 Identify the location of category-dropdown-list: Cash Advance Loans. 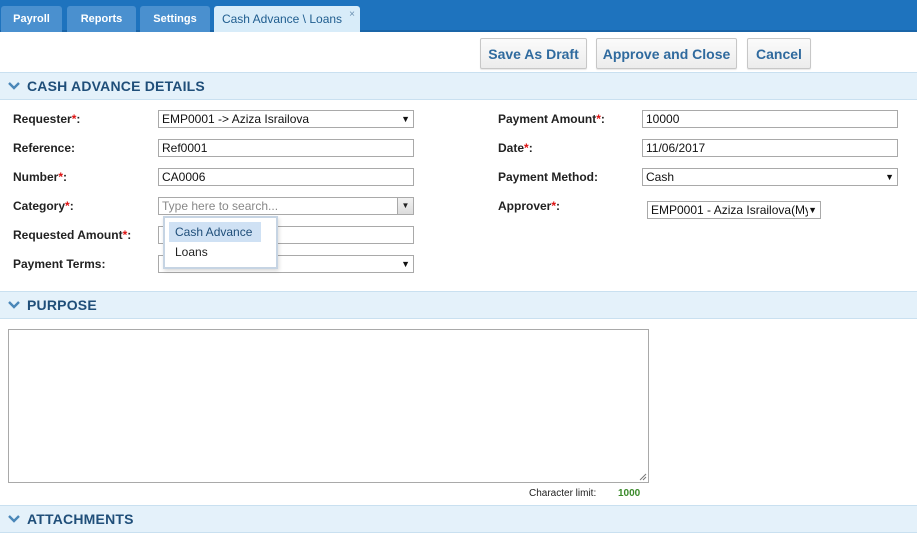
(220, 242).